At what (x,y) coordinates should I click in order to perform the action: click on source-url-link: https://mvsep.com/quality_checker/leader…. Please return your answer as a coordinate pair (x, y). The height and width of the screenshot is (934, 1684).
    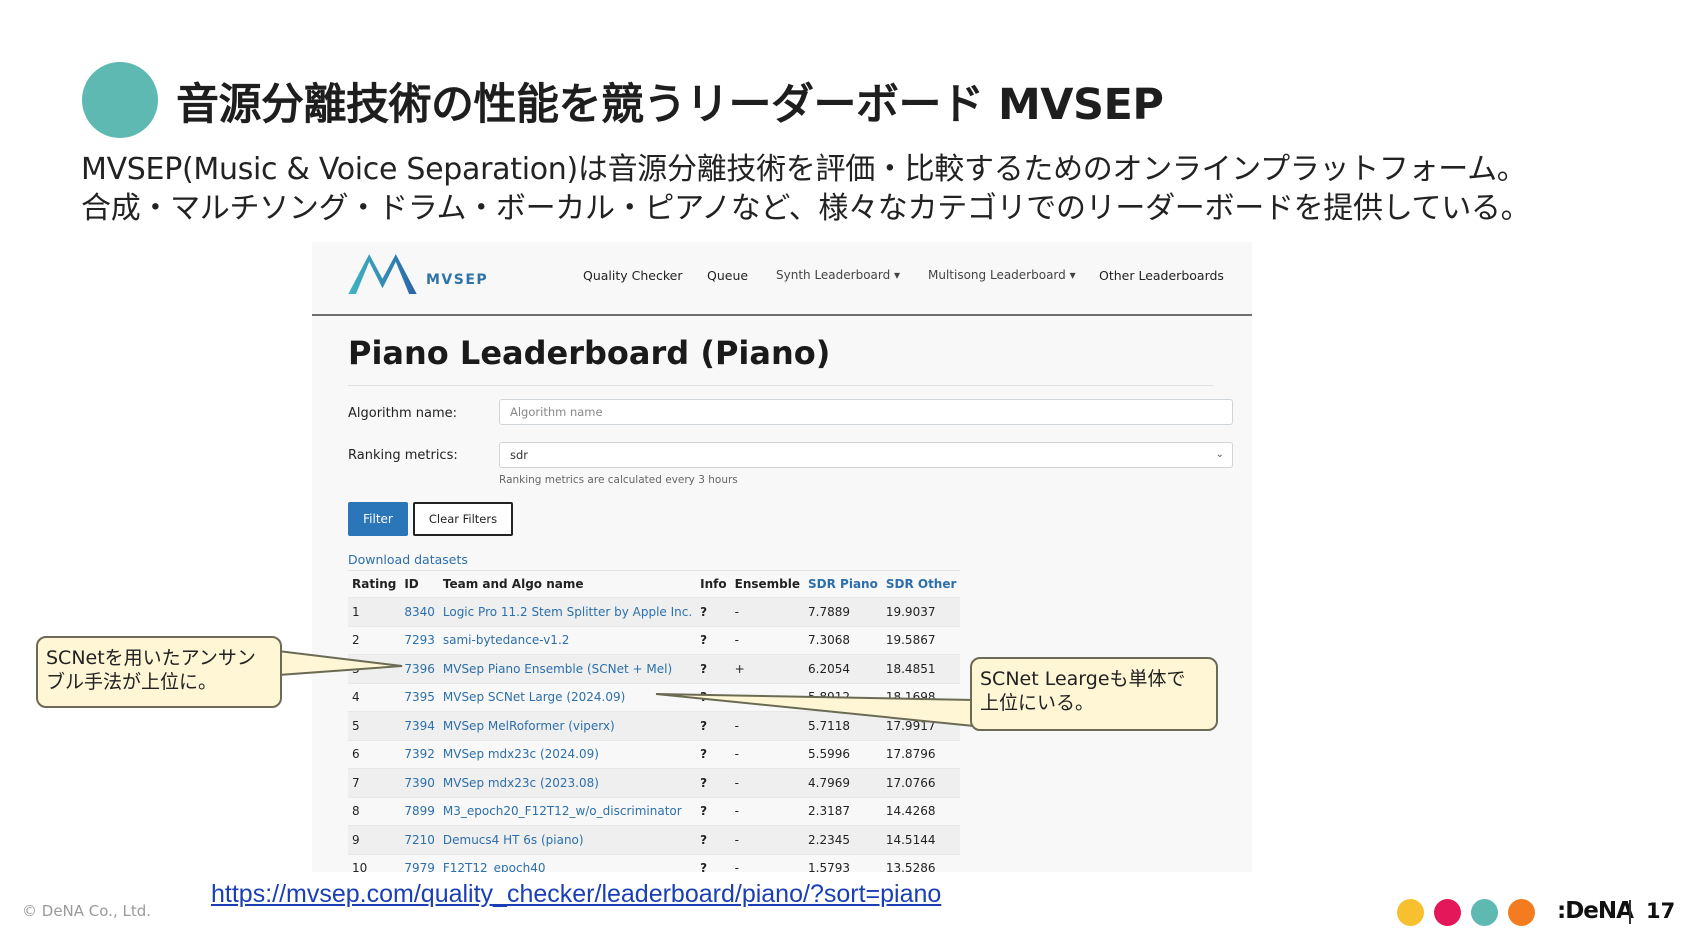
    Looking at the image, I should click on (576, 894).